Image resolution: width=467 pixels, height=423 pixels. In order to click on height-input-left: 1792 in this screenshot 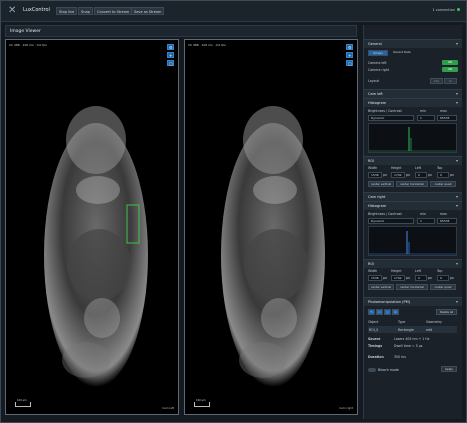, I will do `click(398, 175)`.